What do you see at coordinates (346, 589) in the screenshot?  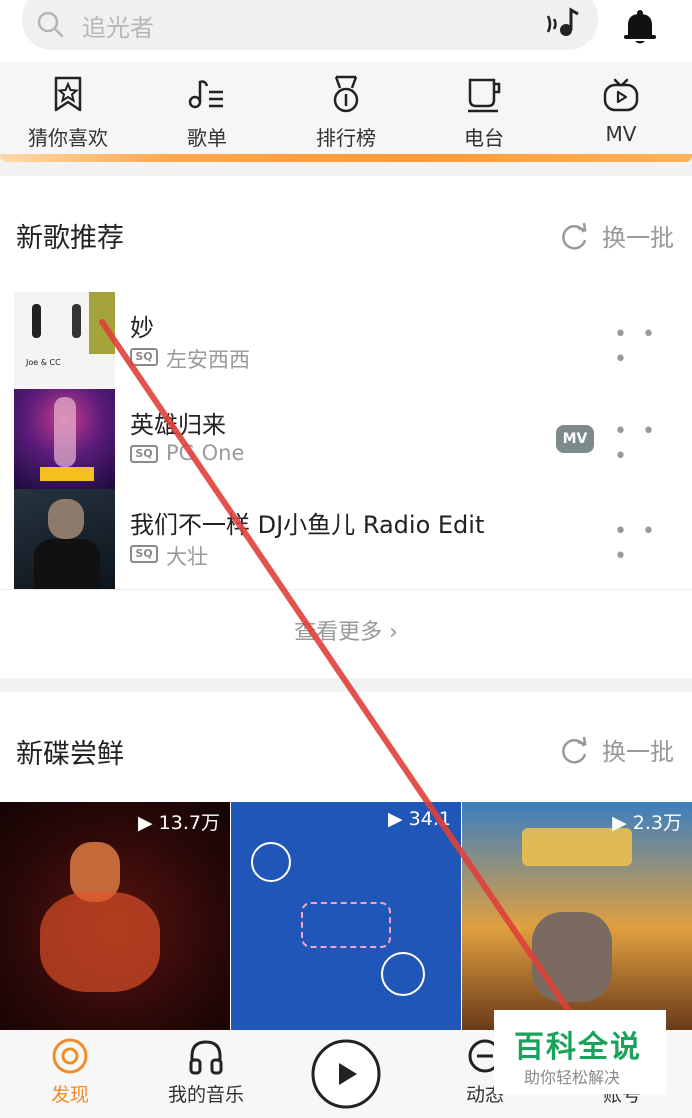 I see `list-divider` at bounding box center [346, 589].